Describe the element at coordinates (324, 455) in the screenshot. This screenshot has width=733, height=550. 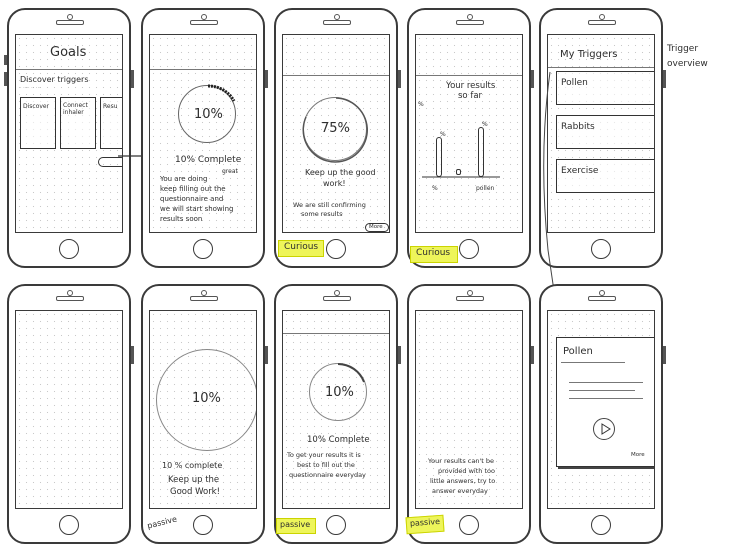
I see `message-line: To get your results it is` at that location.